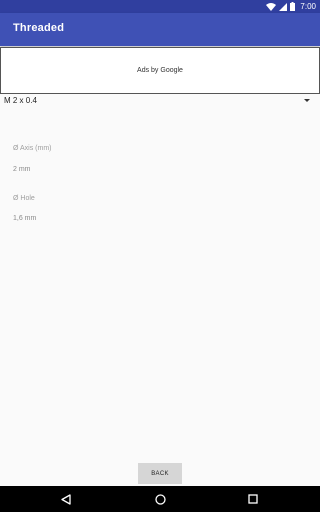  I want to click on signal-icon, so click(283, 6).